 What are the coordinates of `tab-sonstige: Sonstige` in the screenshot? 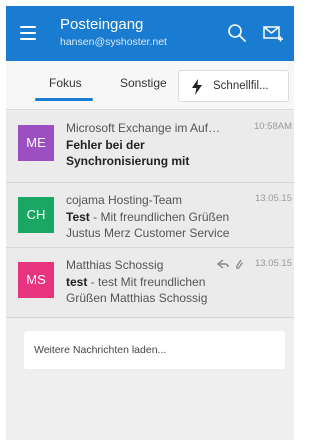 It's located at (143, 83).